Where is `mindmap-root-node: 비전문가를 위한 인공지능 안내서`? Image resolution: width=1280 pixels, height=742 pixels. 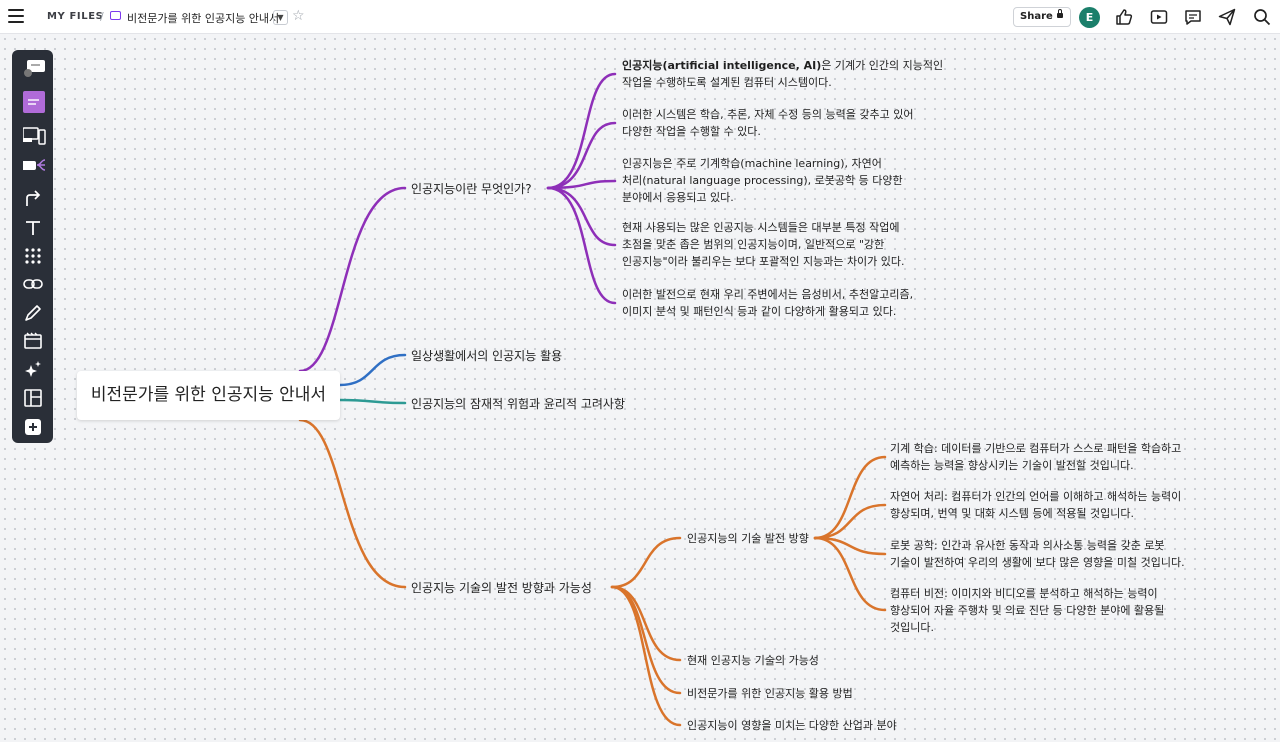 mindmap-root-node: 비전문가를 위한 인공지능 안내서 is located at coordinates (208, 395).